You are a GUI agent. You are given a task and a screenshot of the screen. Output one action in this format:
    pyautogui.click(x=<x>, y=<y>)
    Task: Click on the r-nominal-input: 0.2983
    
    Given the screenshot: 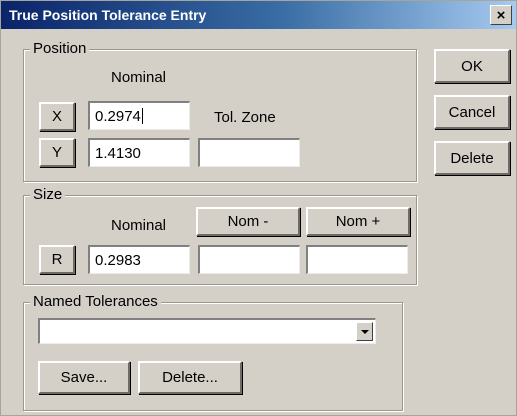 What is the action you would take?
    pyautogui.click(x=139, y=259)
    